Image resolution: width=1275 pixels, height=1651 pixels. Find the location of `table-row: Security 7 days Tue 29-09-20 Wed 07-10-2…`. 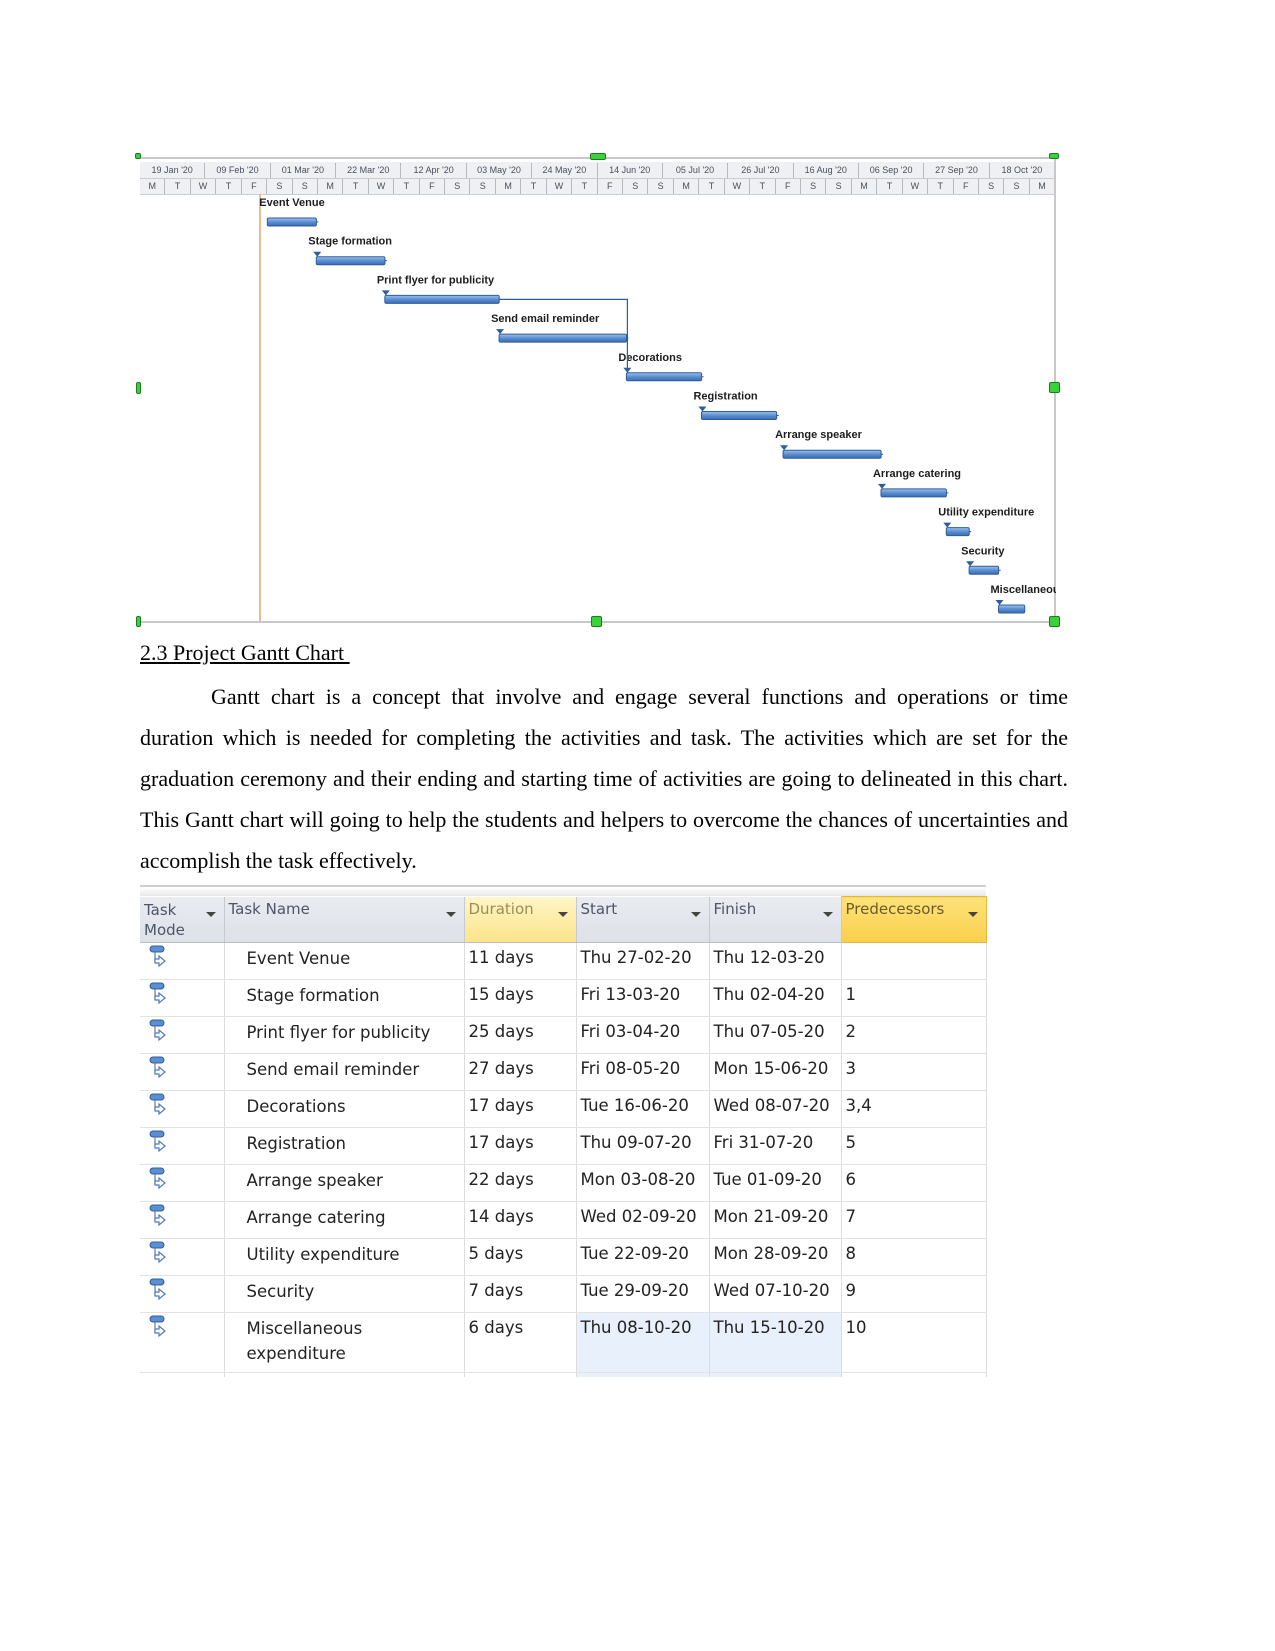

table-row: Security 7 days Tue 29-09-20 Wed 07-10-2… is located at coordinates (563, 1294).